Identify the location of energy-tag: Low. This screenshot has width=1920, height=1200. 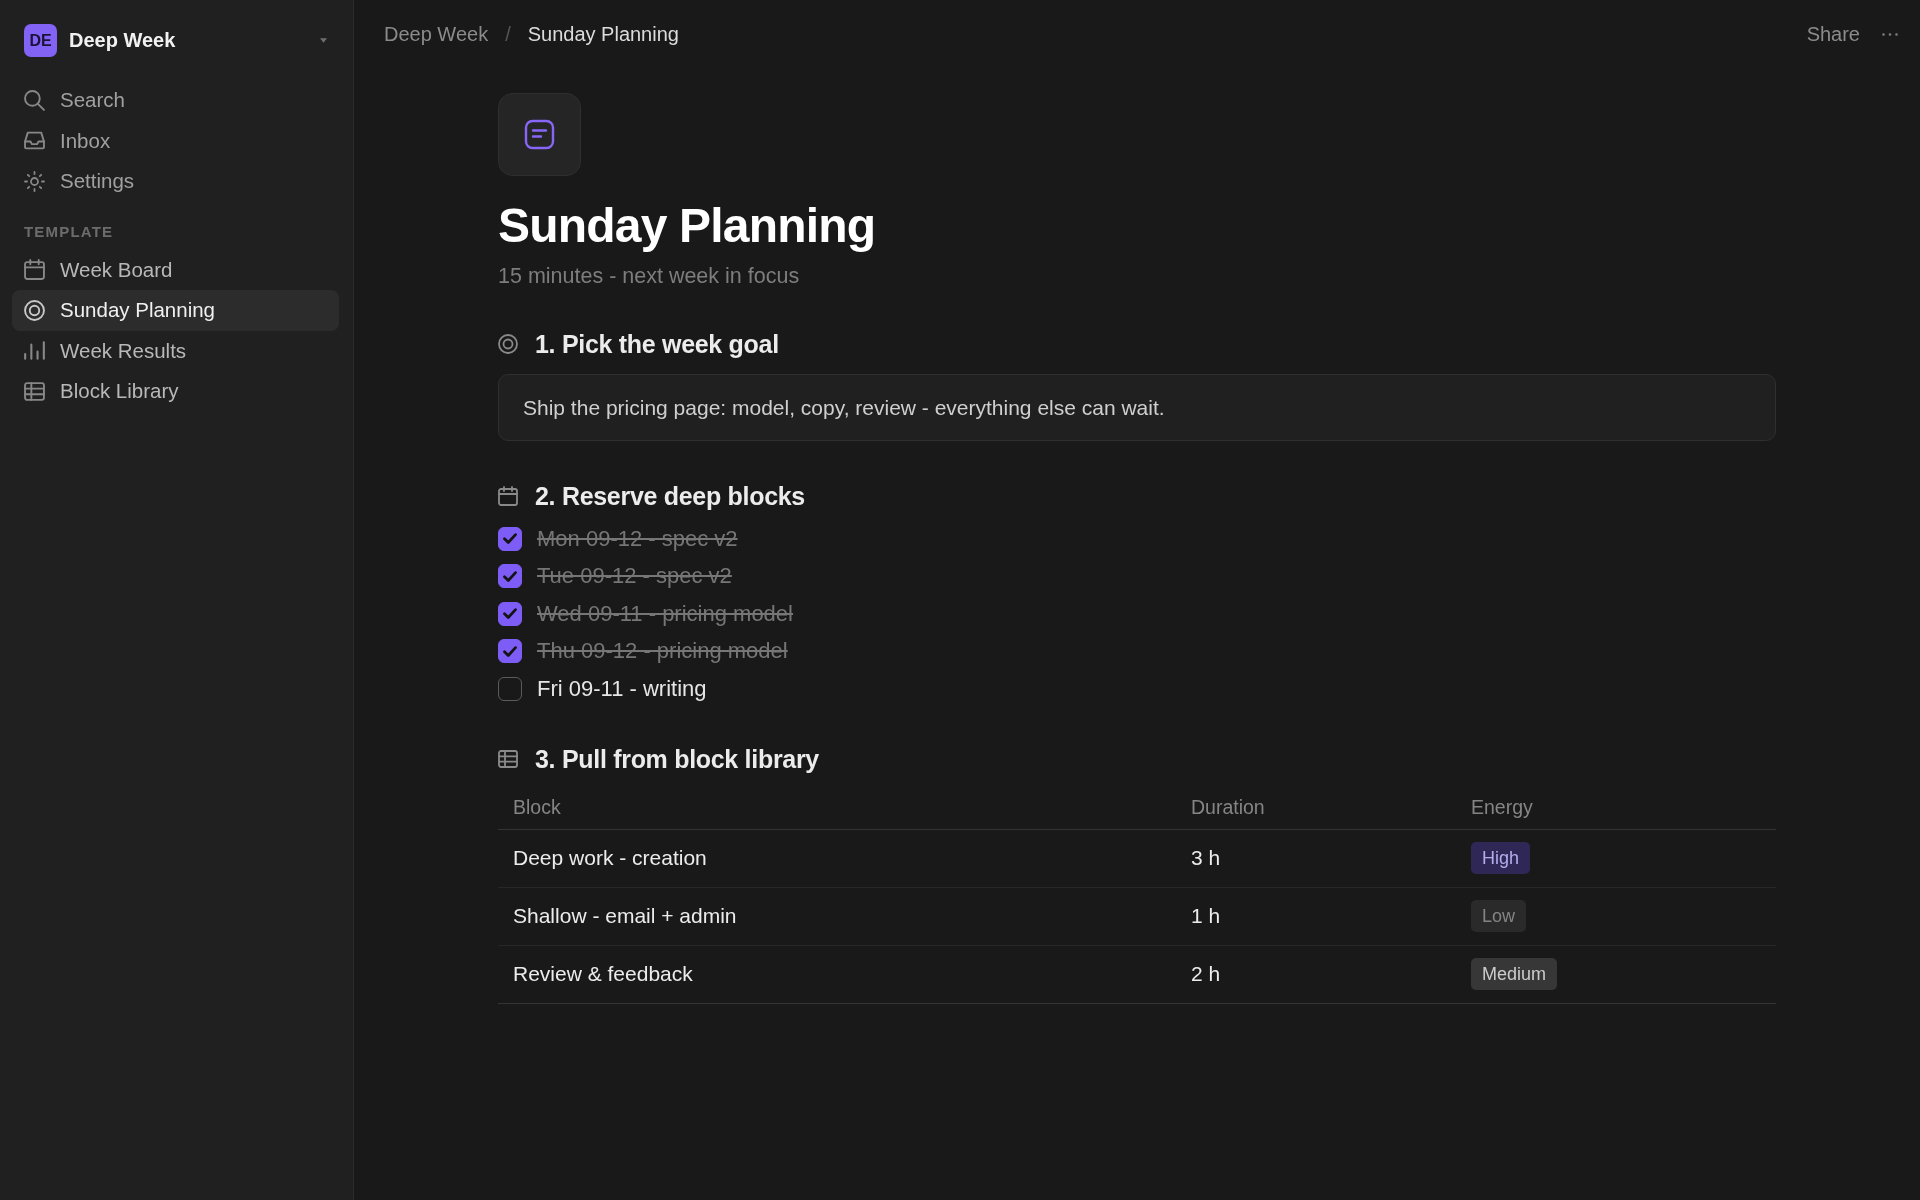
(1499, 916).